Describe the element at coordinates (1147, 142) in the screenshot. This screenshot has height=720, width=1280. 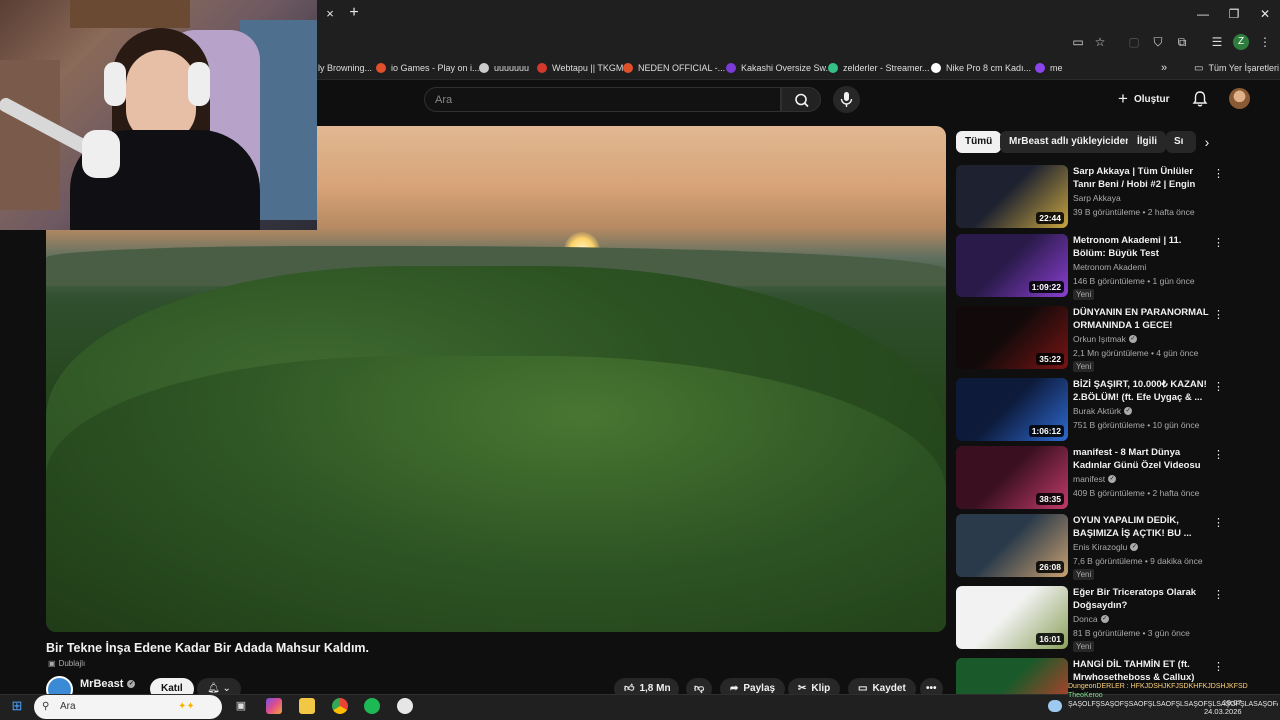
I see `chip-related: İlgili` at that location.